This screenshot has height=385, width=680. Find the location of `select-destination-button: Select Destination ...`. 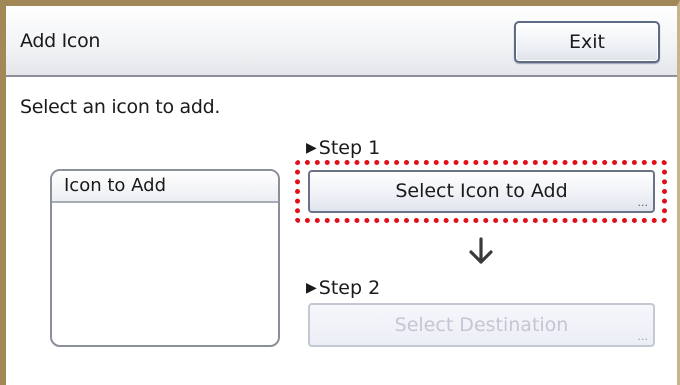

select-destination-button: Select Destination ... is located at coordinates (481, 325).